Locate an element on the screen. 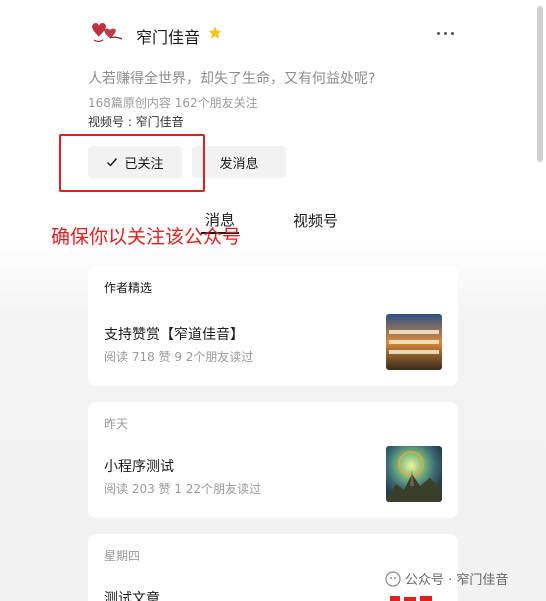 The height and width of the screenshot is (601, 546). article-title: 支持赞赏【窄道佳音】 is located at coordinates (174, 334).